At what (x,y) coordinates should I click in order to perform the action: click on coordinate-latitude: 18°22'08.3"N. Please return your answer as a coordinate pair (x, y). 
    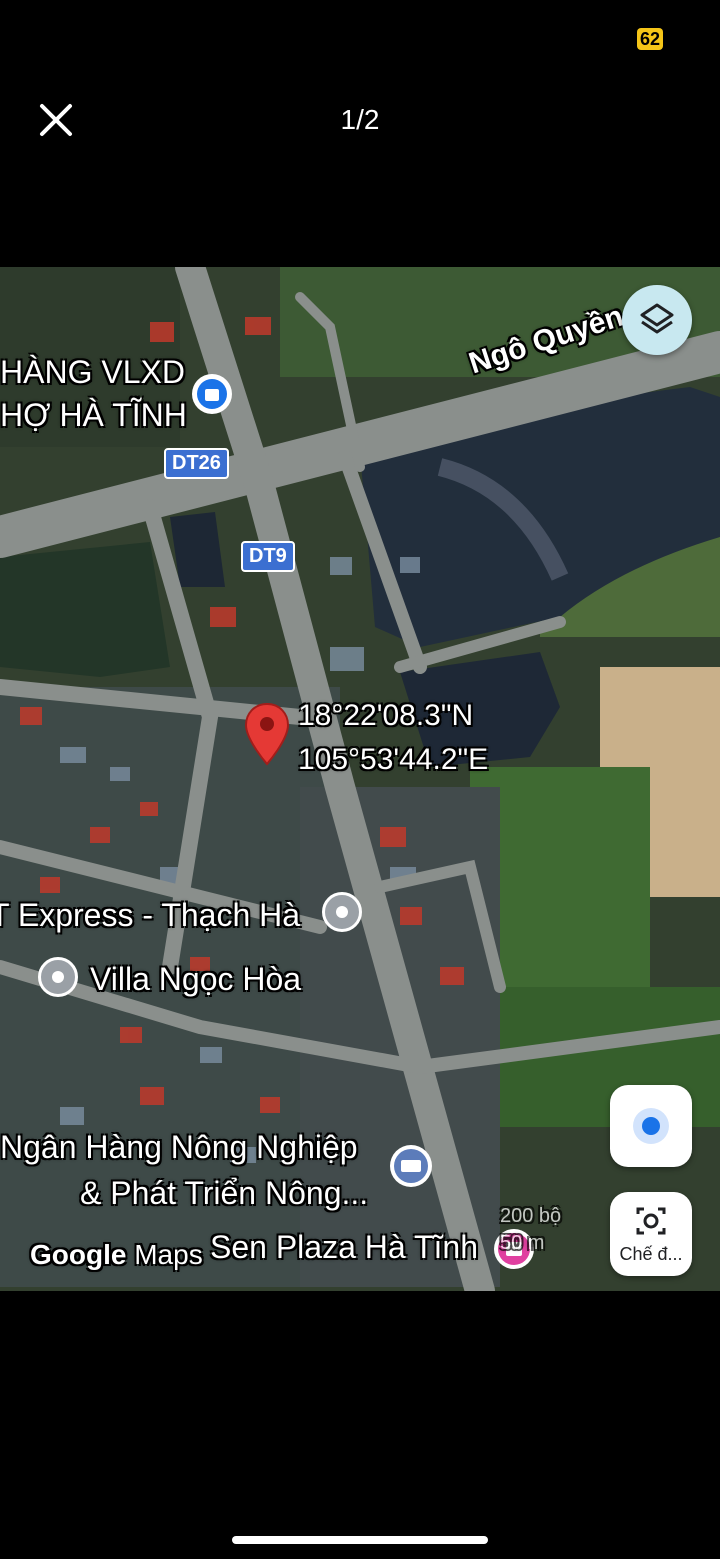
    Looking at the image, I should click on (386, 715).